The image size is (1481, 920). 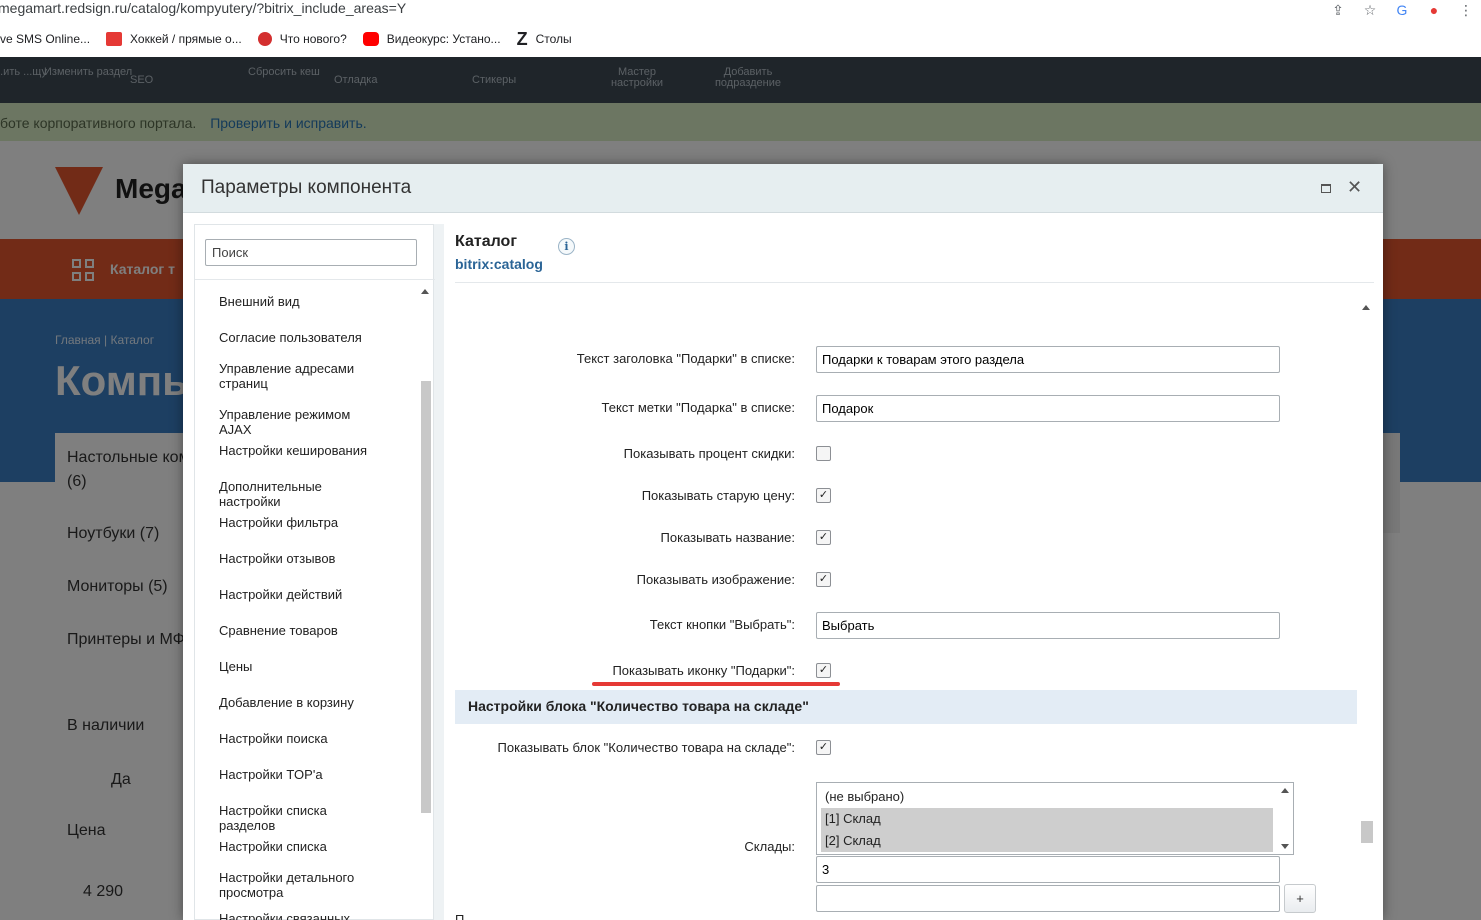 What do you see at coordinates (1326, 188) in the screenshot?
I see `maximize-icon` at bounding box center [1326, 188].